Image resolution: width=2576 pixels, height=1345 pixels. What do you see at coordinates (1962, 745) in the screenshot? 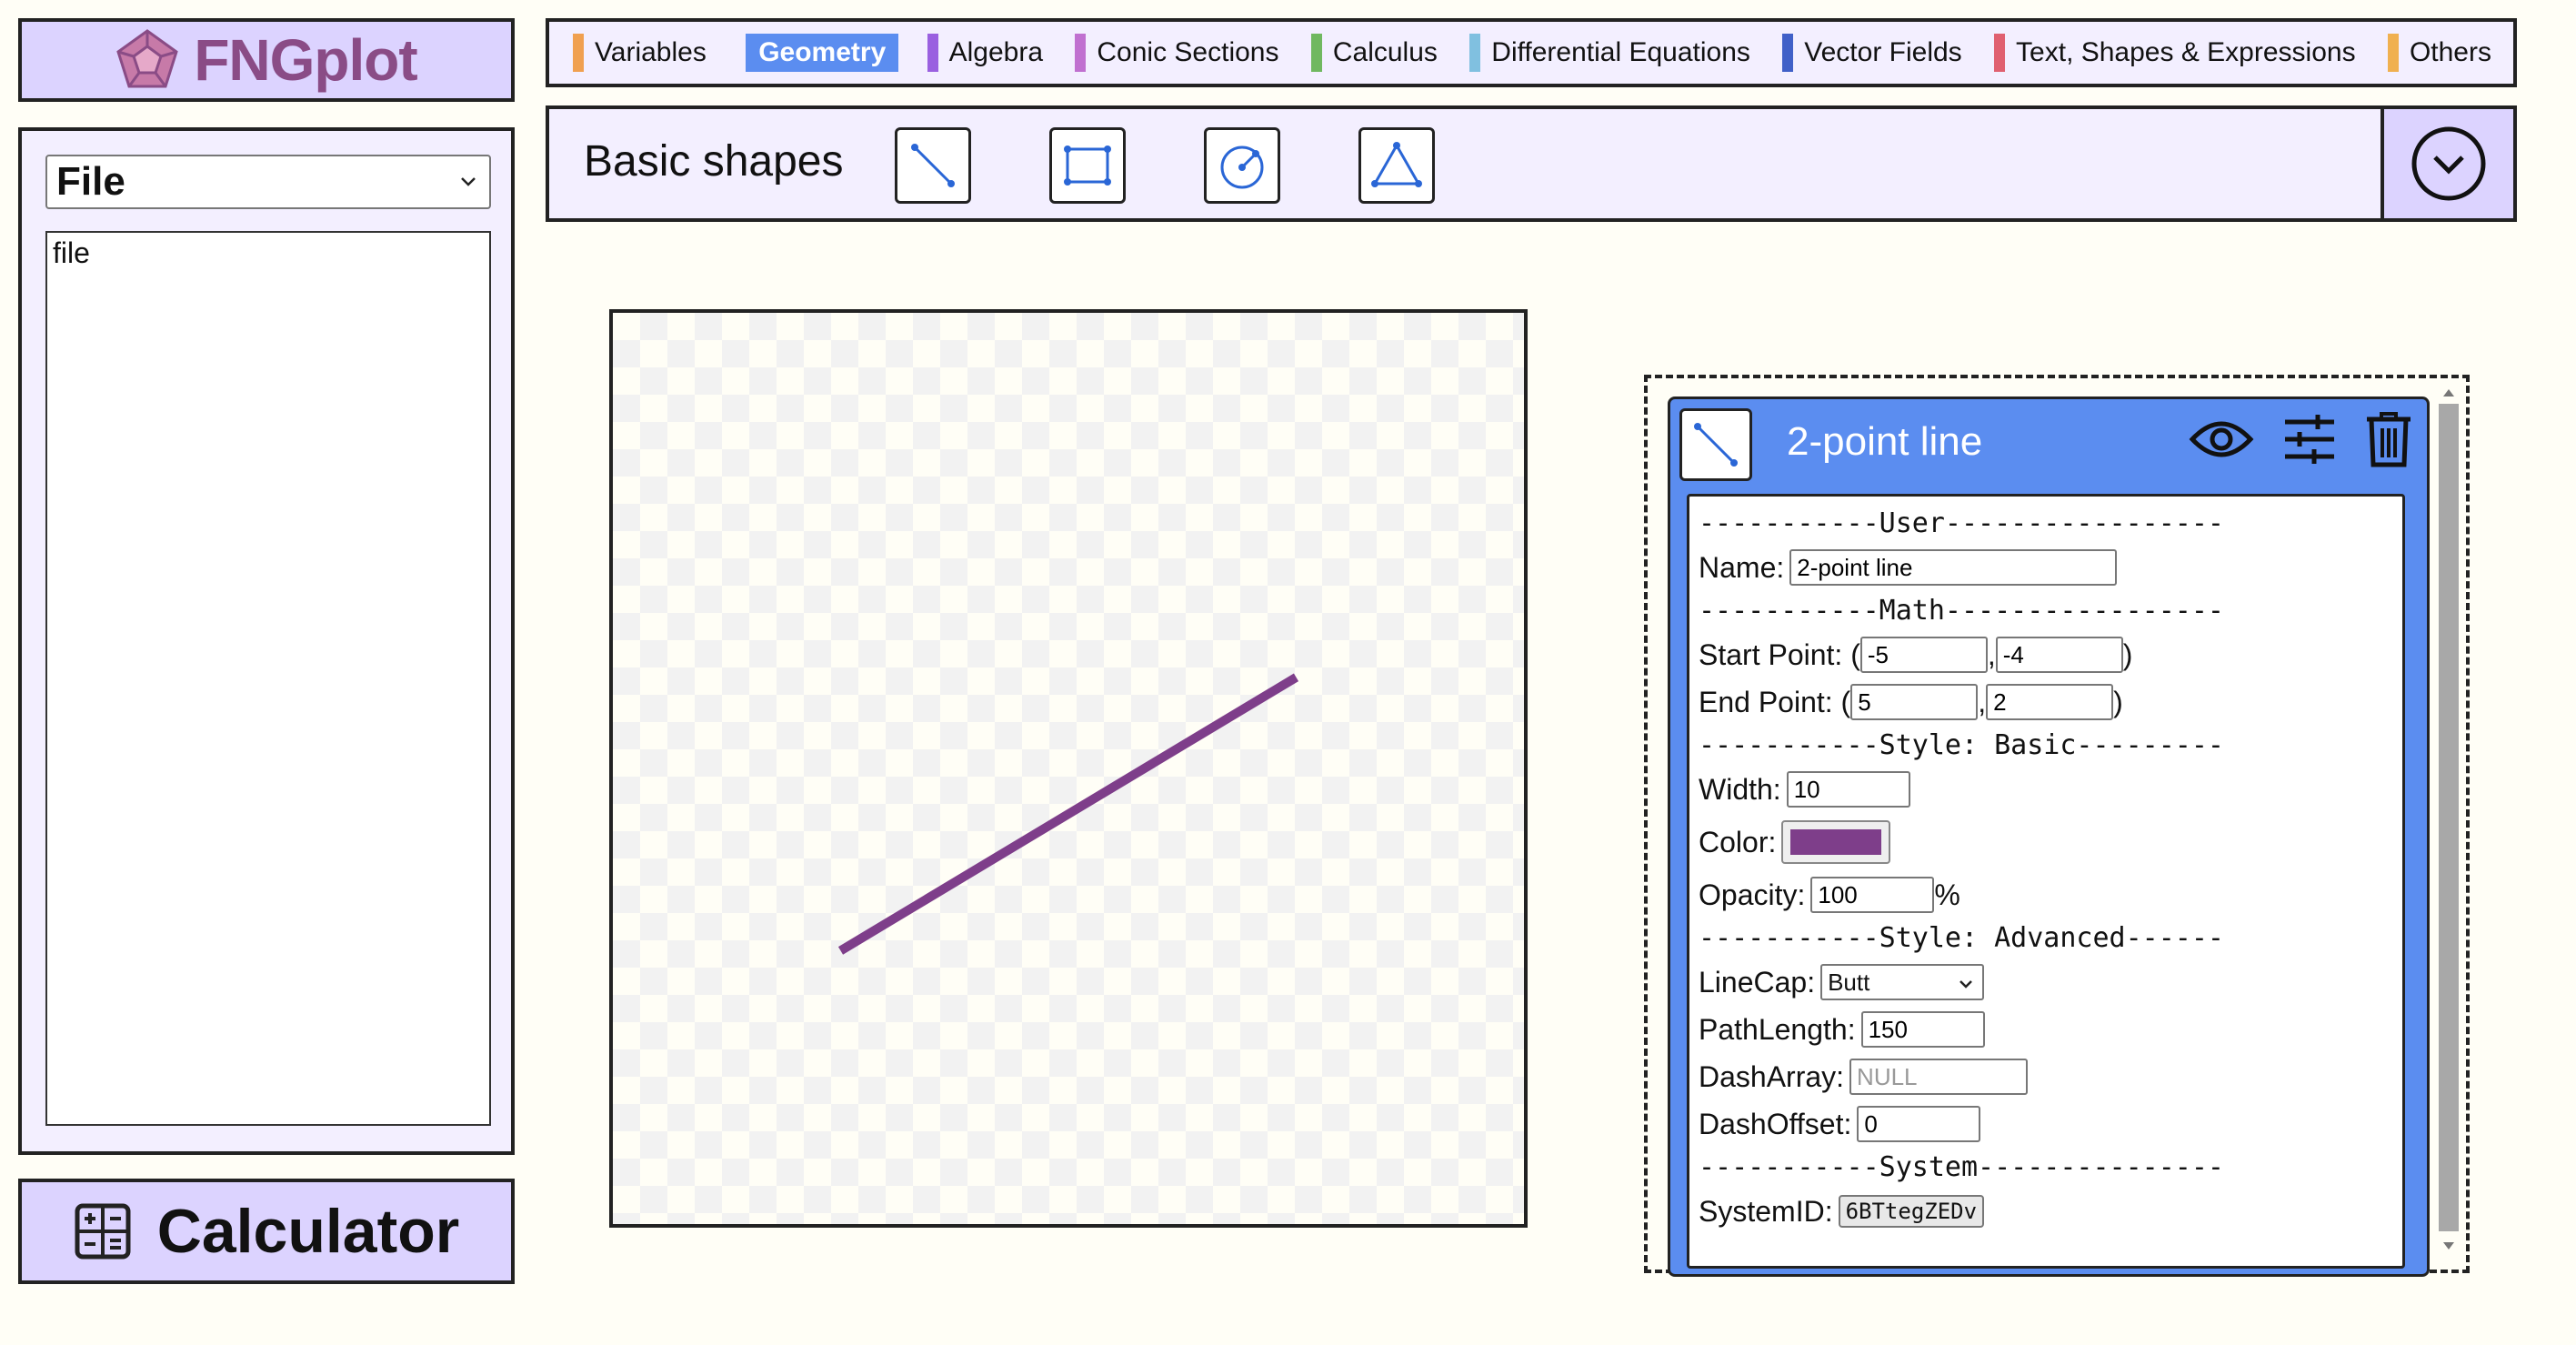
I see `section-style-basic: -----------Style: Basic---------` at bounding box center [1962, 745].